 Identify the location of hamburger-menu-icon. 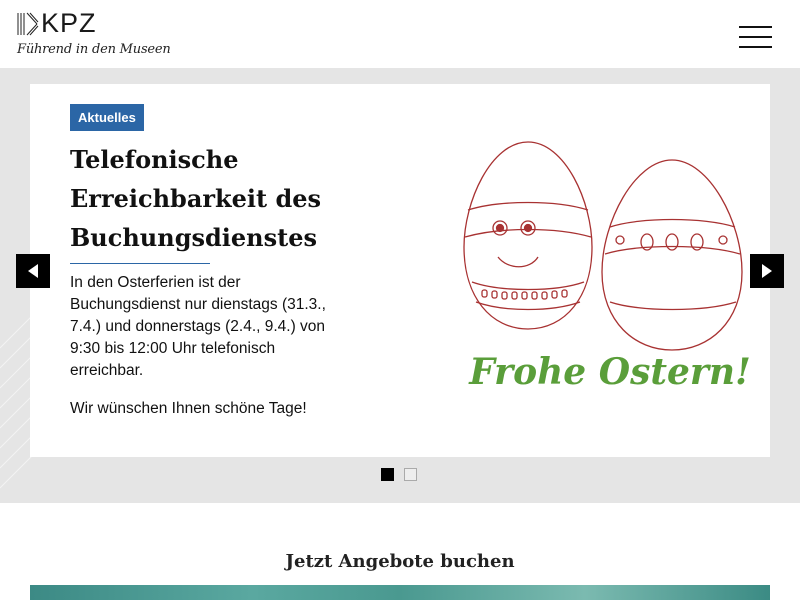
(755, 37).